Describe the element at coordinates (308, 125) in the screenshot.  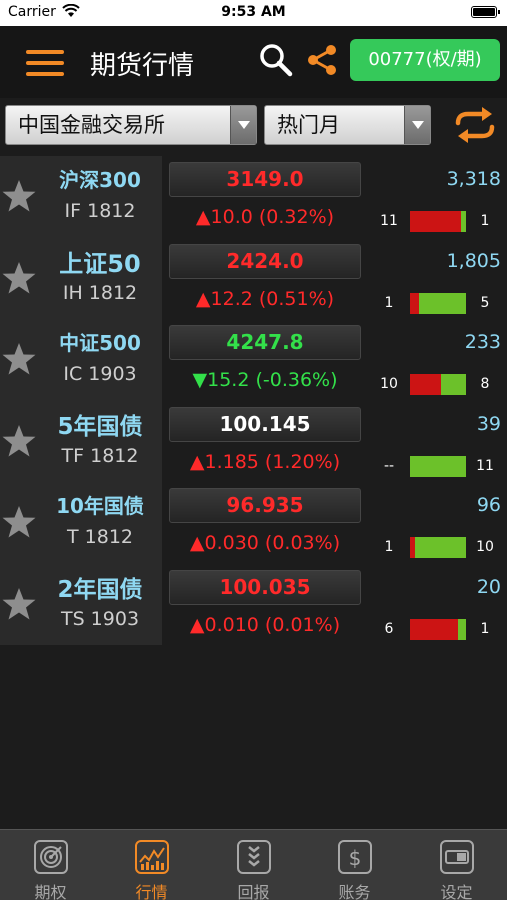
I see `month-select-value: 热门月` at that location.